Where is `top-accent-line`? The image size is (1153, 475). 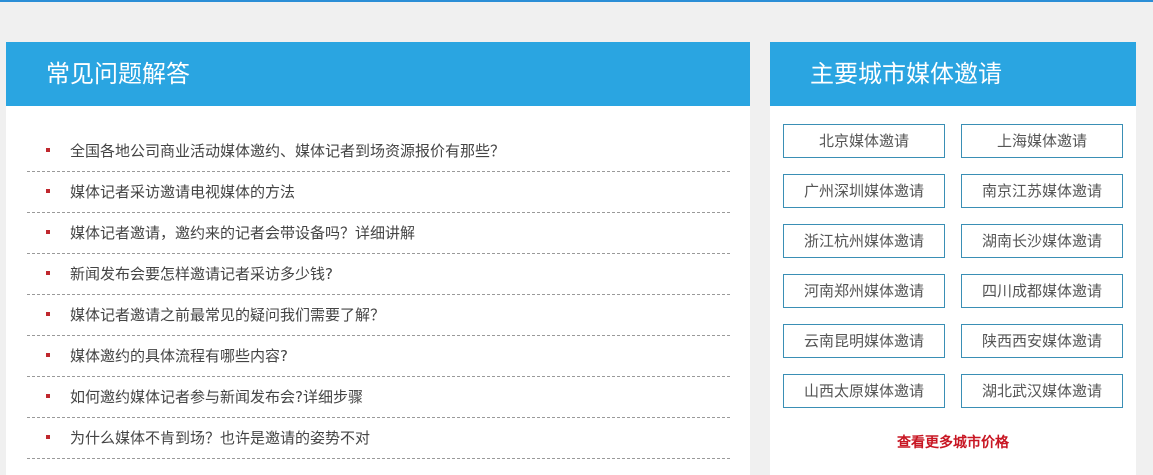
top-accent-line is located at coordinates (576, 1).